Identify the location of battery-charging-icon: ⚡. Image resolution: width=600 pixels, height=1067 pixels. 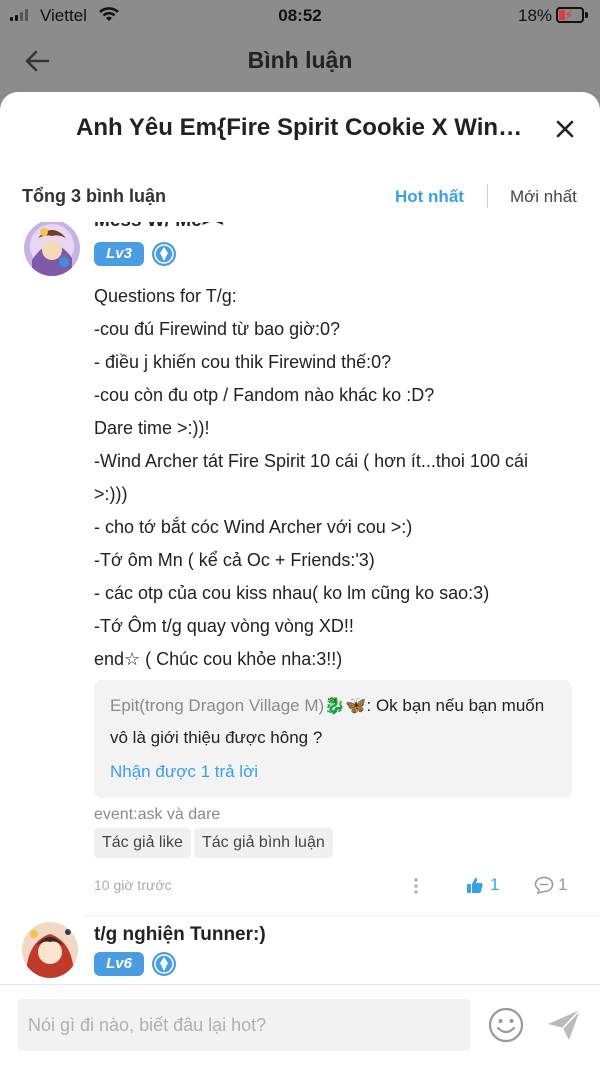
(570, 15).